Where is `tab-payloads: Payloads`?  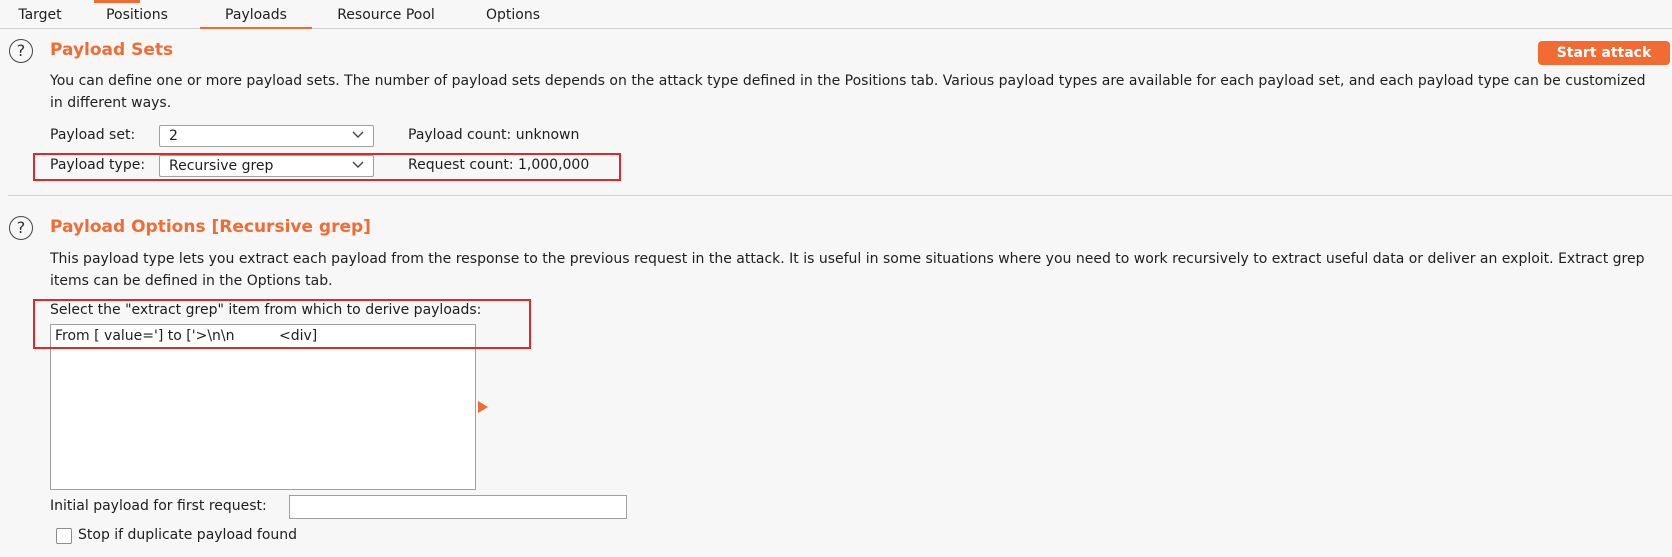
tab-payloads: Payloads is located at coordinates (256, 14).